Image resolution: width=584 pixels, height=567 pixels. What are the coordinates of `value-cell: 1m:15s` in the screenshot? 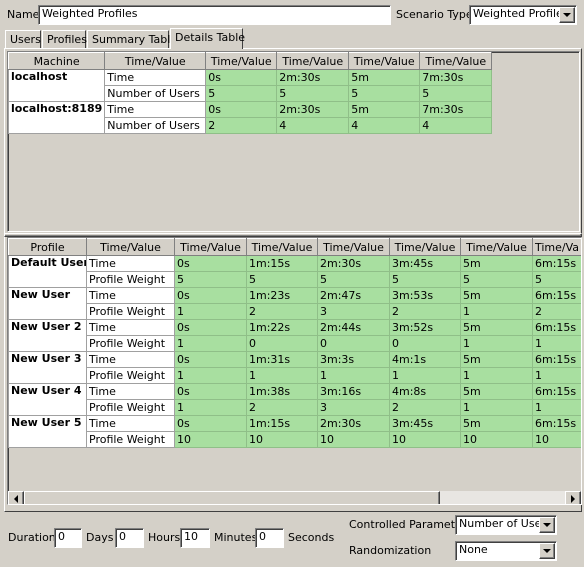 It's located at (282, 263).